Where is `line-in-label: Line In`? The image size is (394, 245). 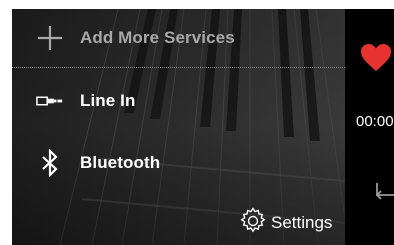 line-in-label: Line In is located at coordinates (108, 100).